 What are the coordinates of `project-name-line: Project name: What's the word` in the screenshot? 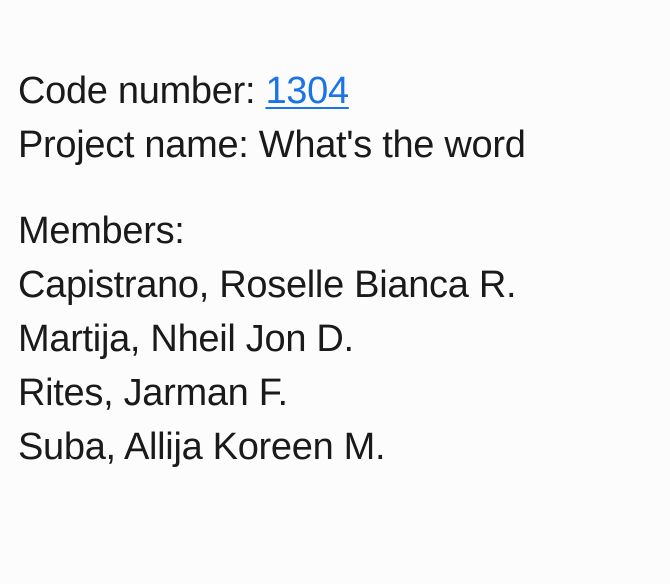 It's located at (338, 145).